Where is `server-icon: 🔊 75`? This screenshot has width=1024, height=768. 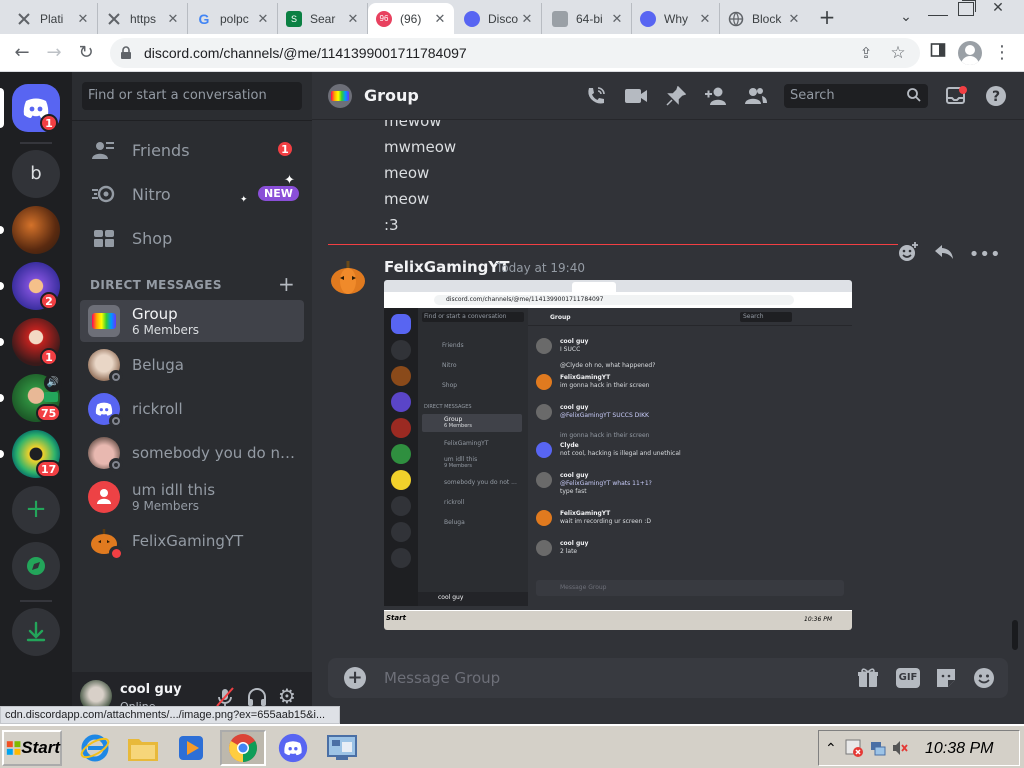 server-icon: 🔊 75 is located at coordinates (37, 398).